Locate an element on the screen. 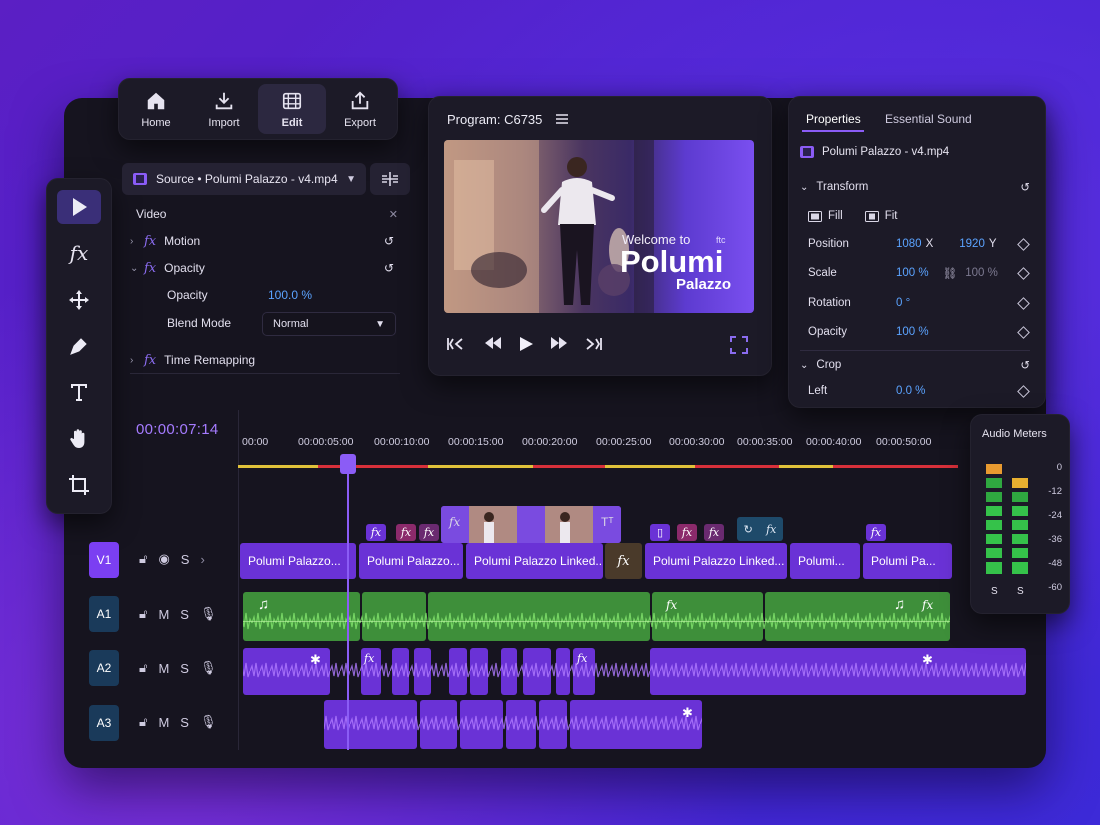 The image size is (1100, 825). pen-tool is located at coordinates (79, 346).